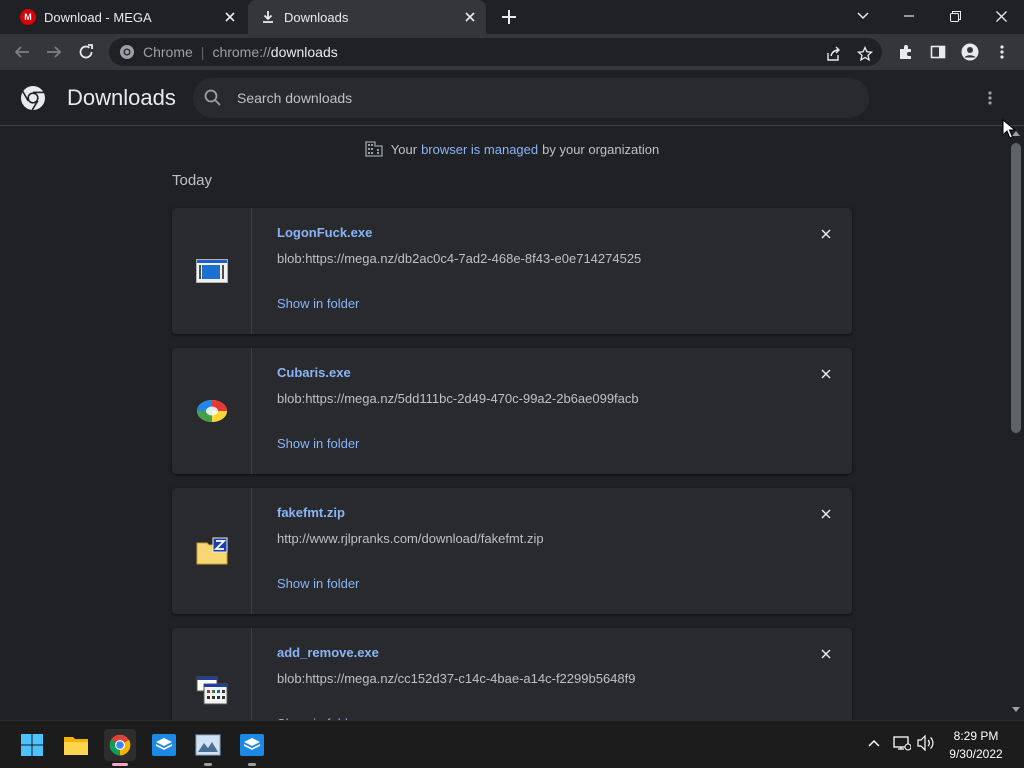  I want to click on clock-time: 8:29 PM, so click(976, 736).